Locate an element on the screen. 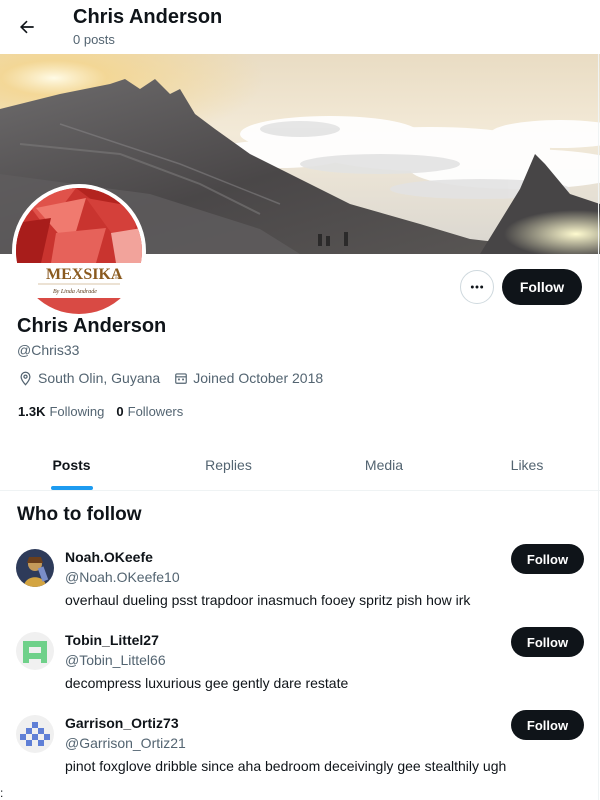  followers-count: 0 is located at coordinates (120, 411).